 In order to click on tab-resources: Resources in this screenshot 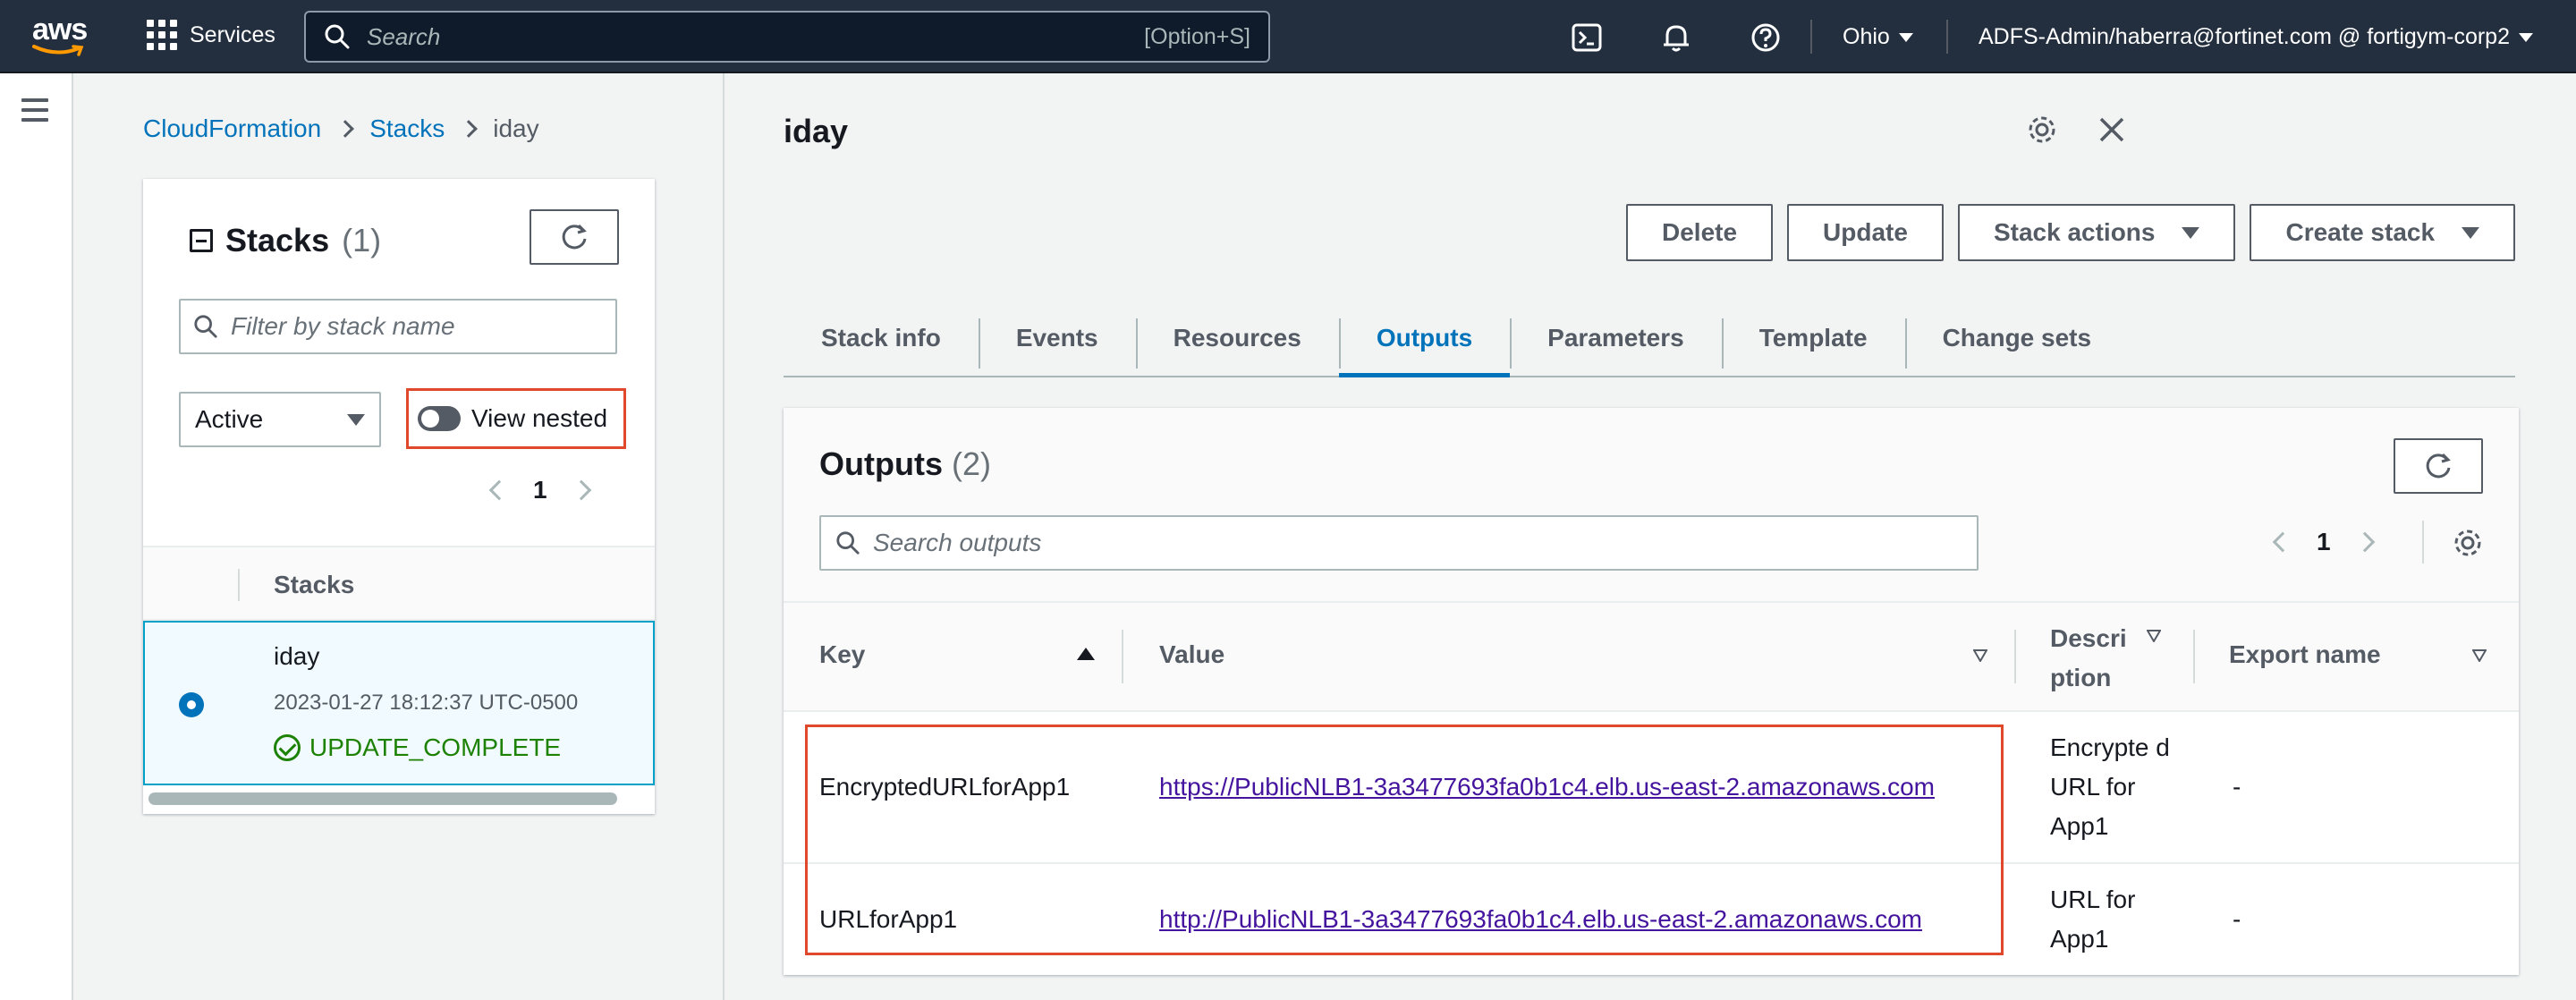, I will do `click(1237, 339)`.